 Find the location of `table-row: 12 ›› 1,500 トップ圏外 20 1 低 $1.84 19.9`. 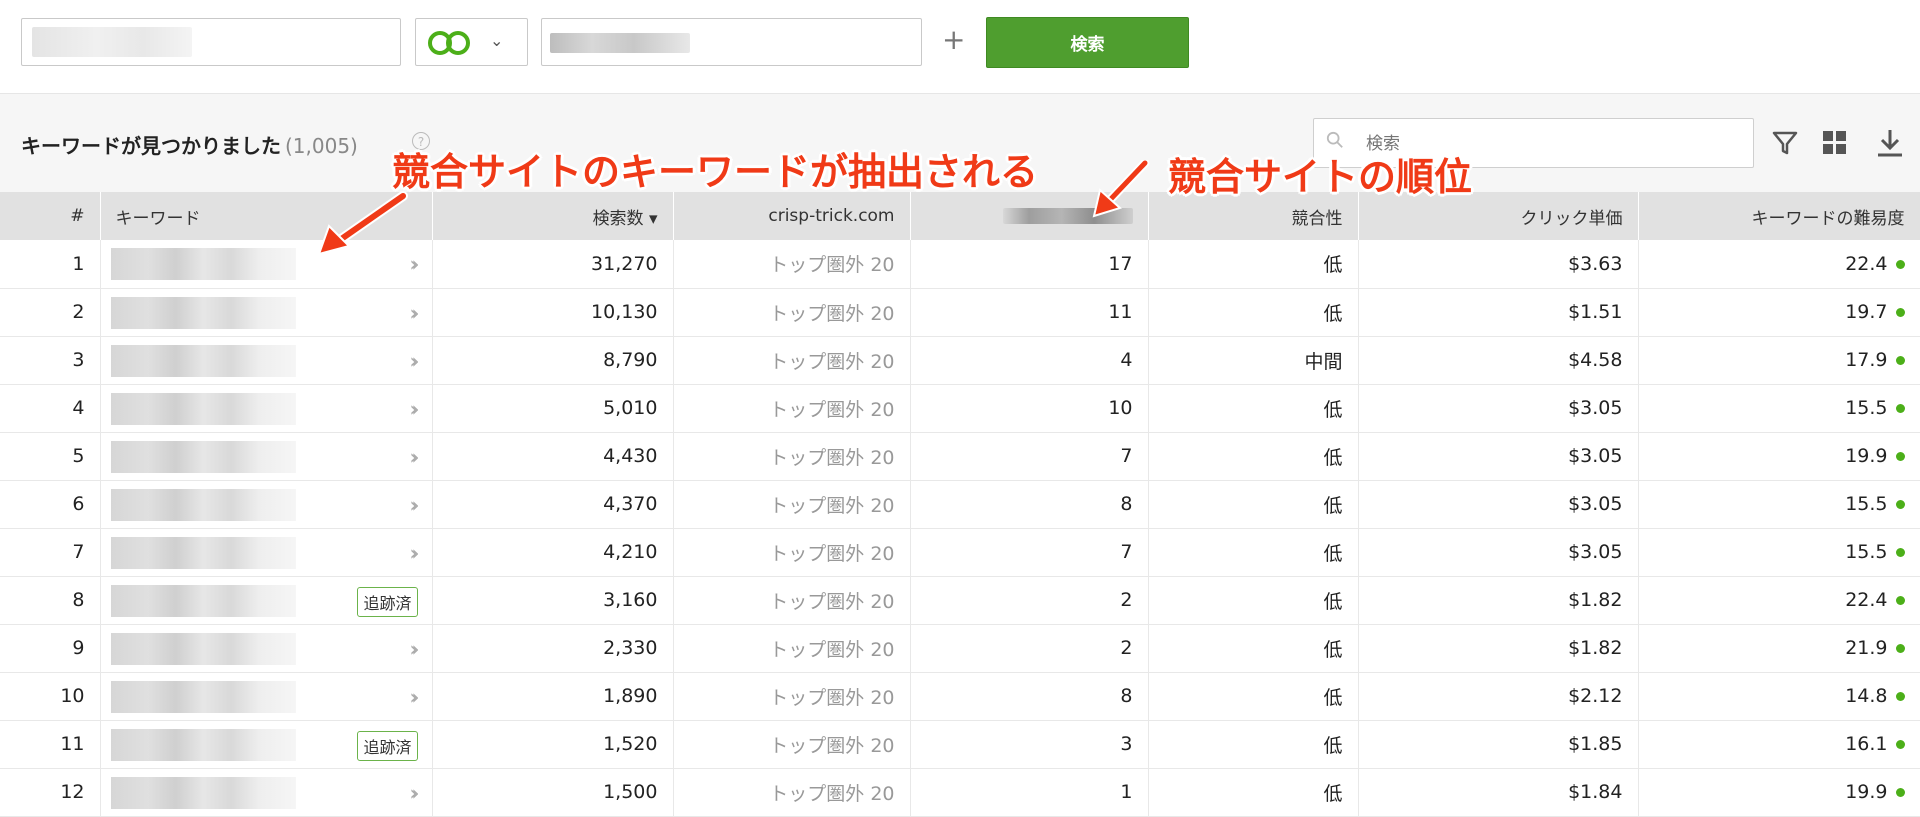

table-row: 12 ›› 1,500 トップ圏外 20 1 低 $1.84 19.9 is located at coordinates (960, 792).